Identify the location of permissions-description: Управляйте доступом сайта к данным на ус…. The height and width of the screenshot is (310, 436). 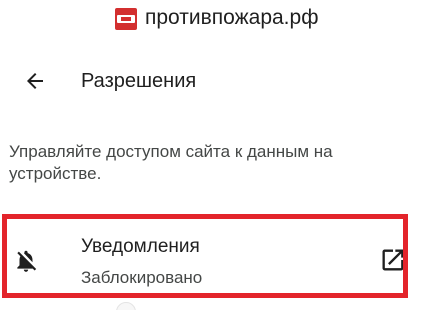
(171, 162).